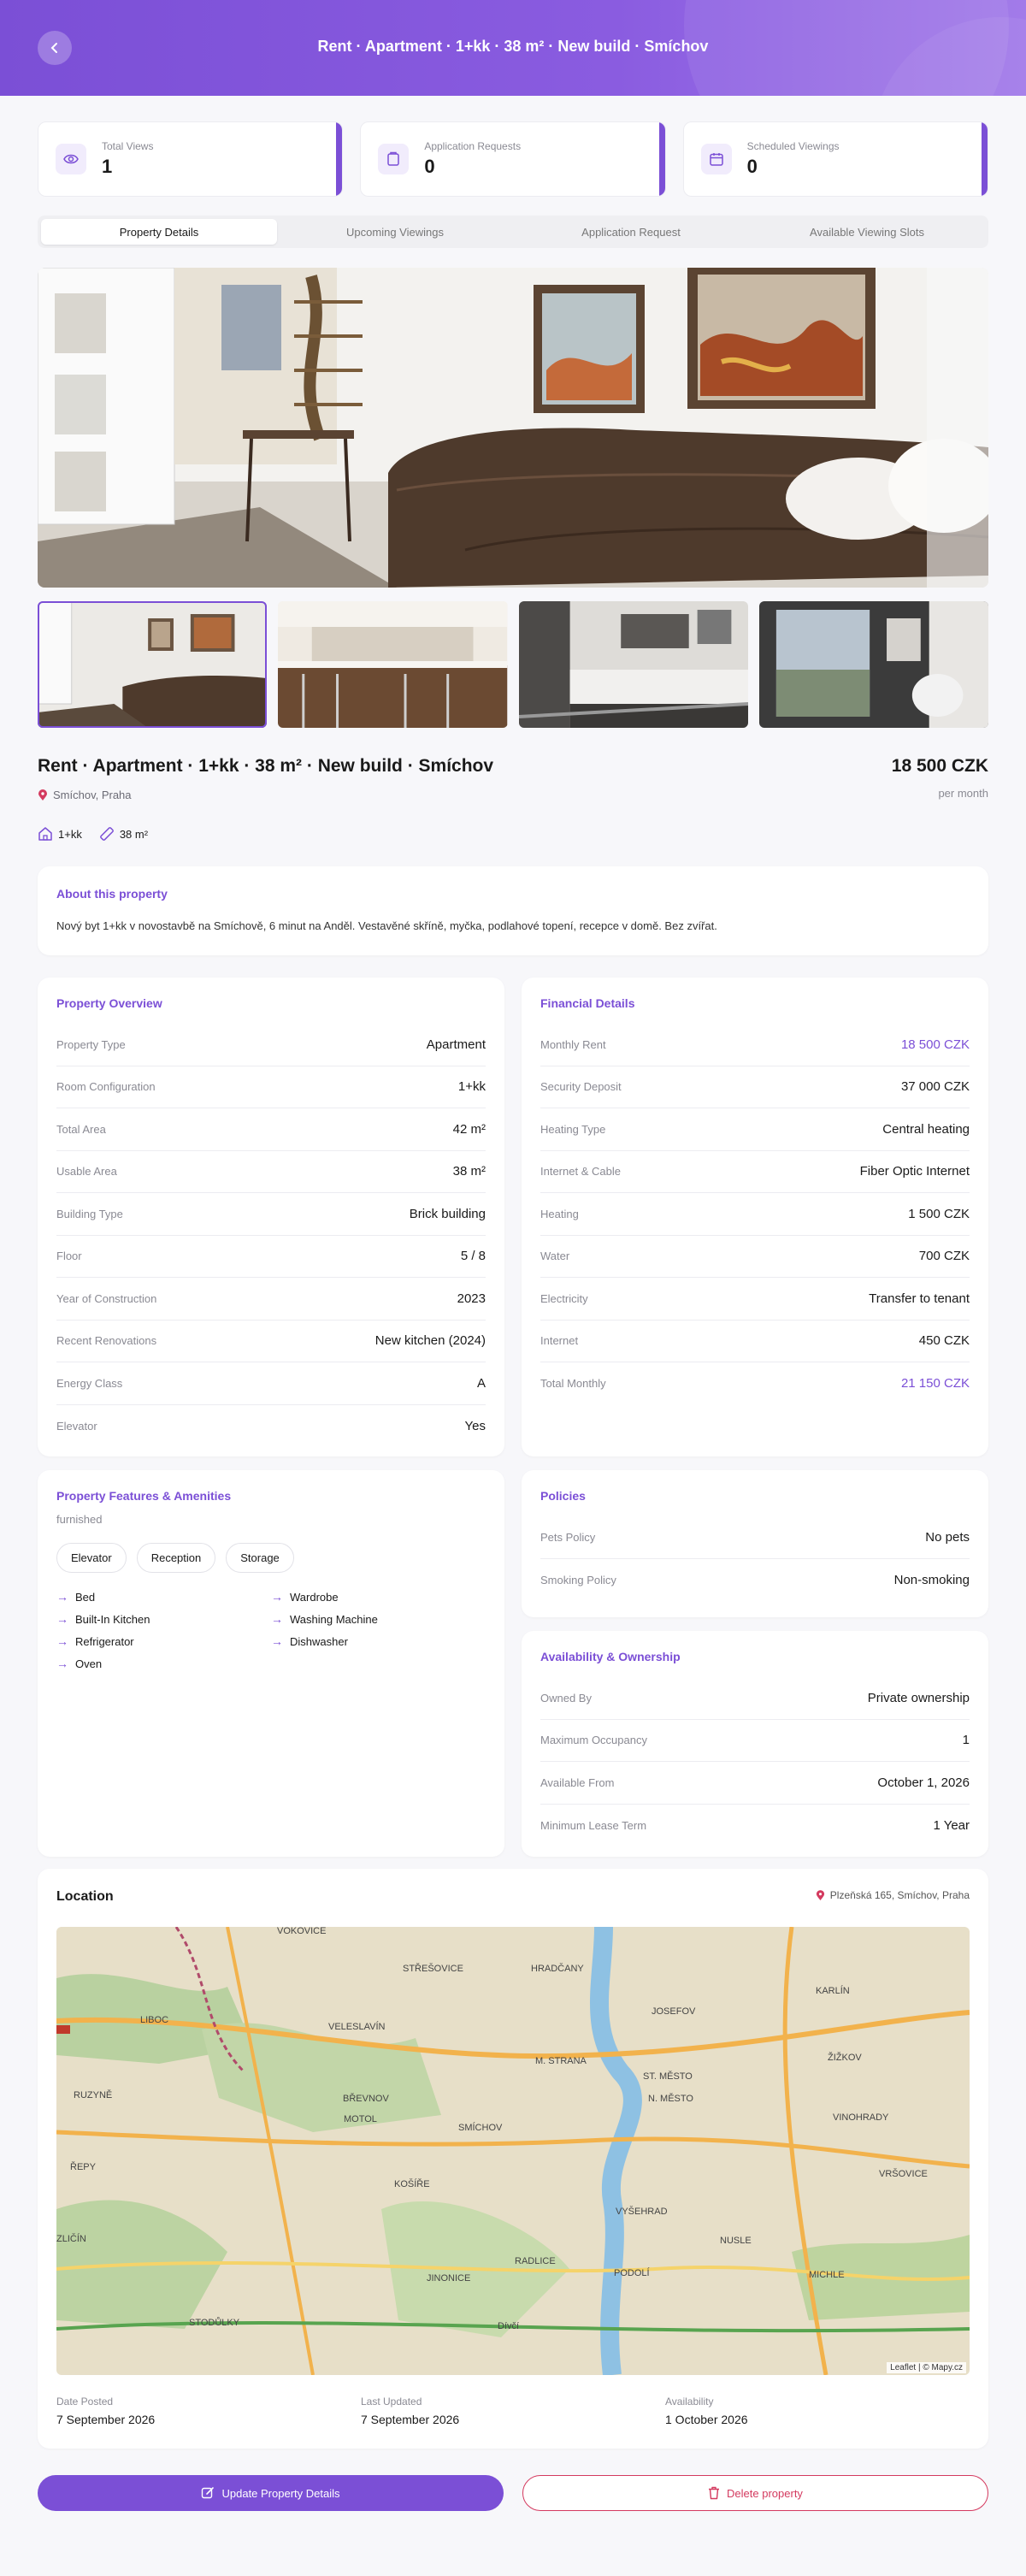  What do you see at coordinates (89, 1663) in the screenshot?
I see `feature-label: Oven` at bounding box center [89, 1663].